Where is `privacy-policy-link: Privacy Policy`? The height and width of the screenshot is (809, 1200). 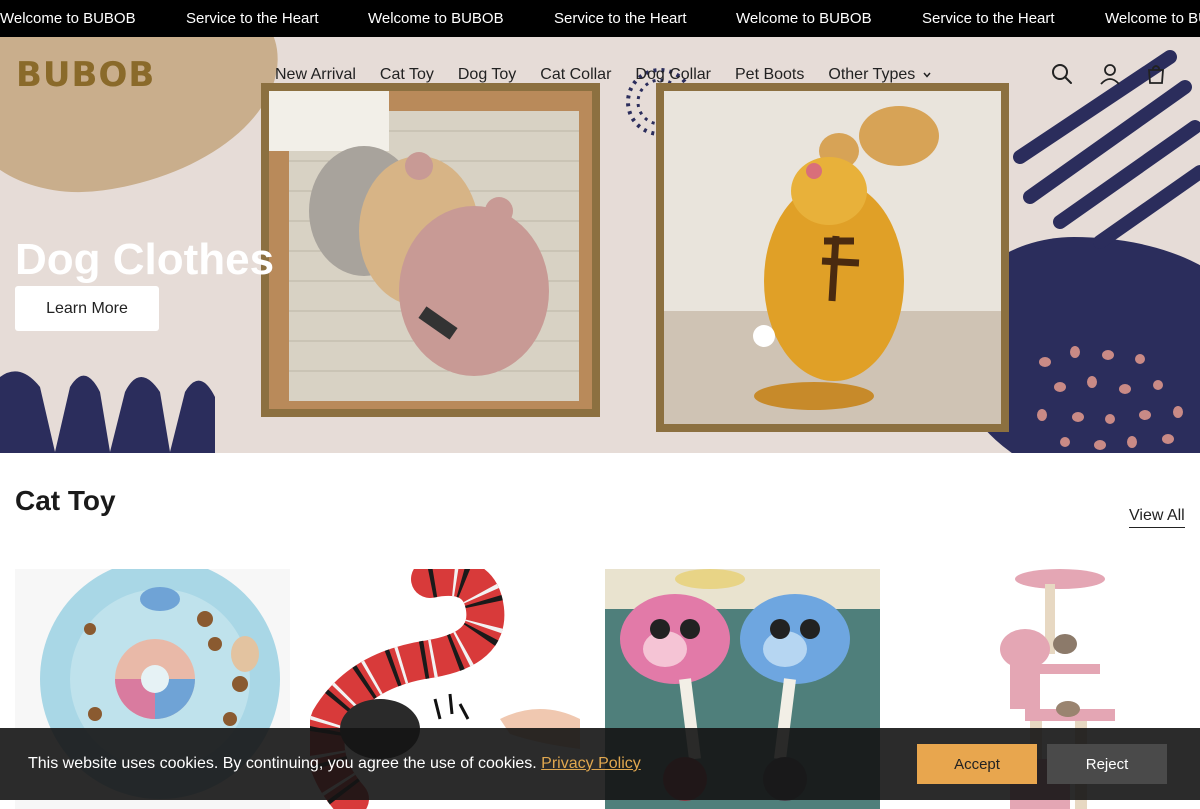
privacy-policy-link: Privacy Policy is located at coordinates (591, 763).